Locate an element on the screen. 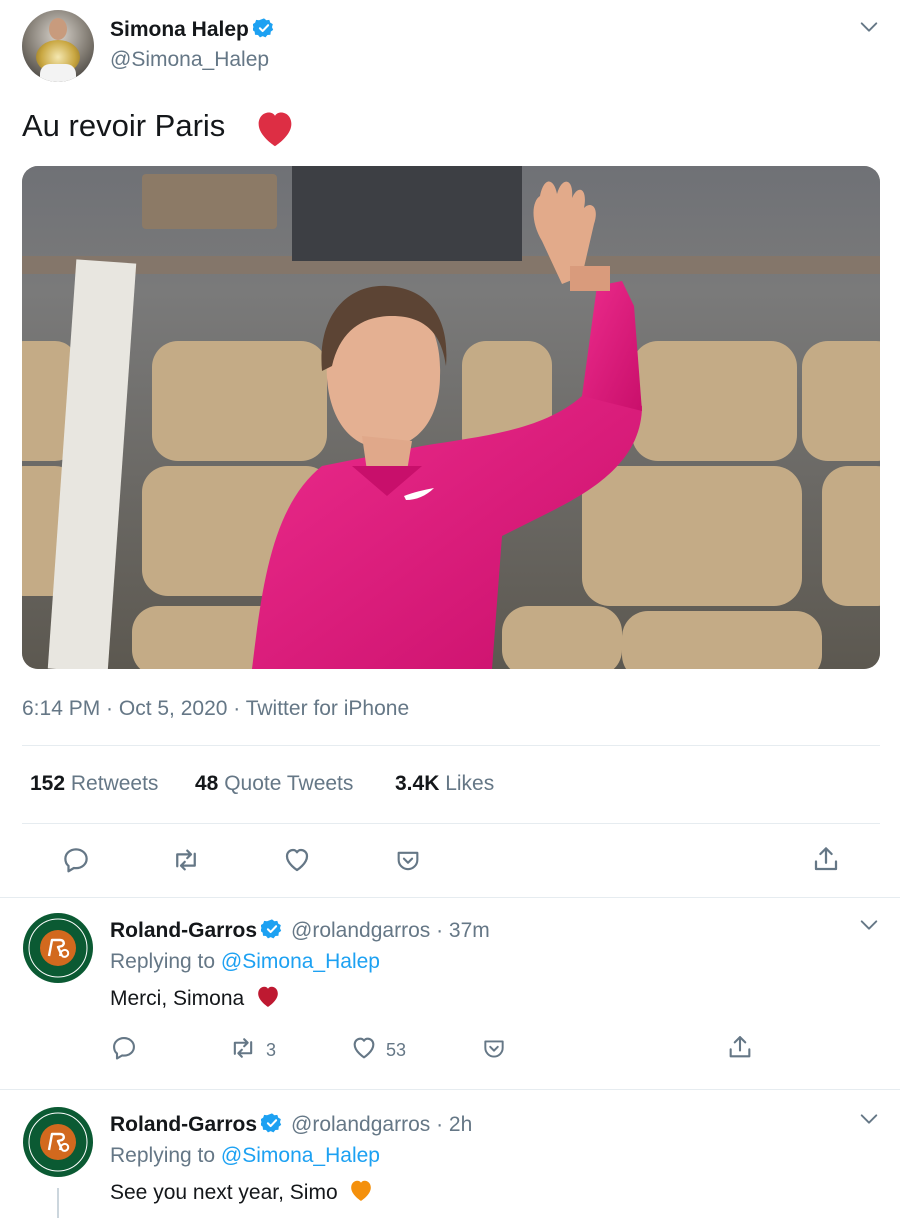 The width and height of the screenshot is (900, 1218). author-handle: @Simona_Halep is located at coordinates (189, 60).